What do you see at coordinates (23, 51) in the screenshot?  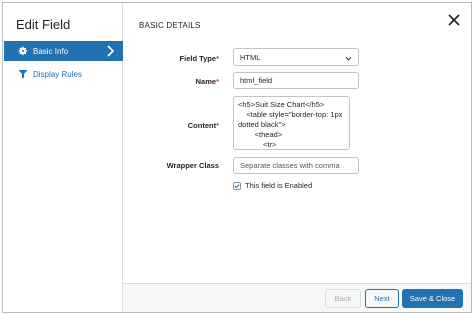 I see `gear-icon` at bounding box center [23, 51].